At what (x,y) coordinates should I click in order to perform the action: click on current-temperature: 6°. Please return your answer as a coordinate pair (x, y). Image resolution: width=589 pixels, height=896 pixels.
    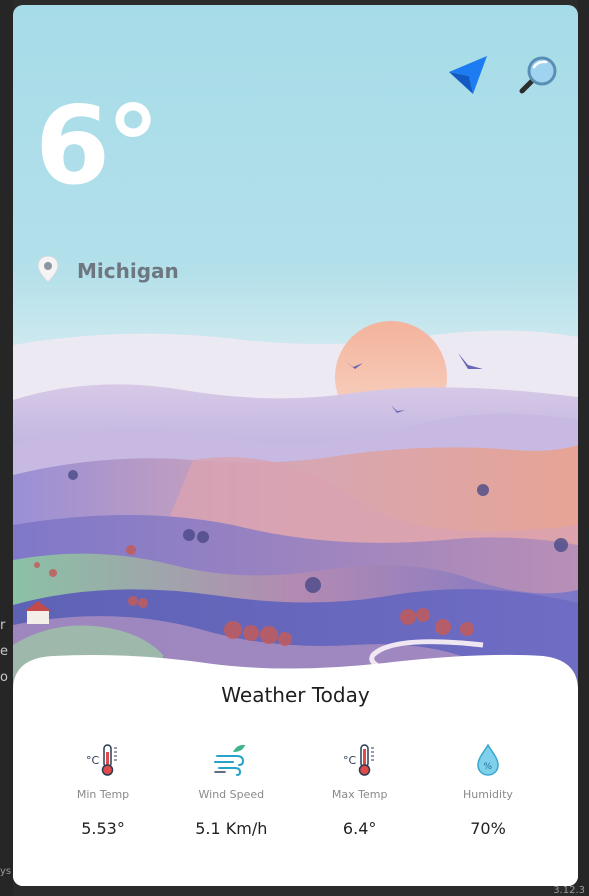
    Looking at the image, I should click on (97, 146).